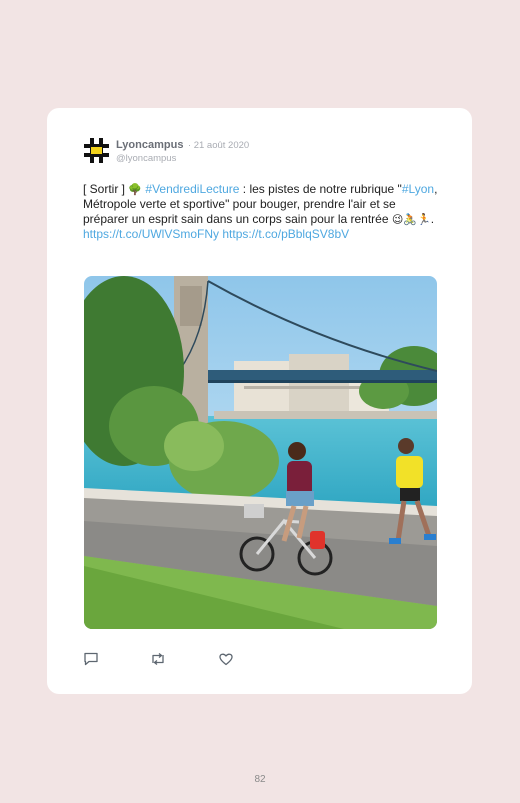 The width and height of the screenshot is (520, 803). I want to click on comment-icon, so click(91, 659).